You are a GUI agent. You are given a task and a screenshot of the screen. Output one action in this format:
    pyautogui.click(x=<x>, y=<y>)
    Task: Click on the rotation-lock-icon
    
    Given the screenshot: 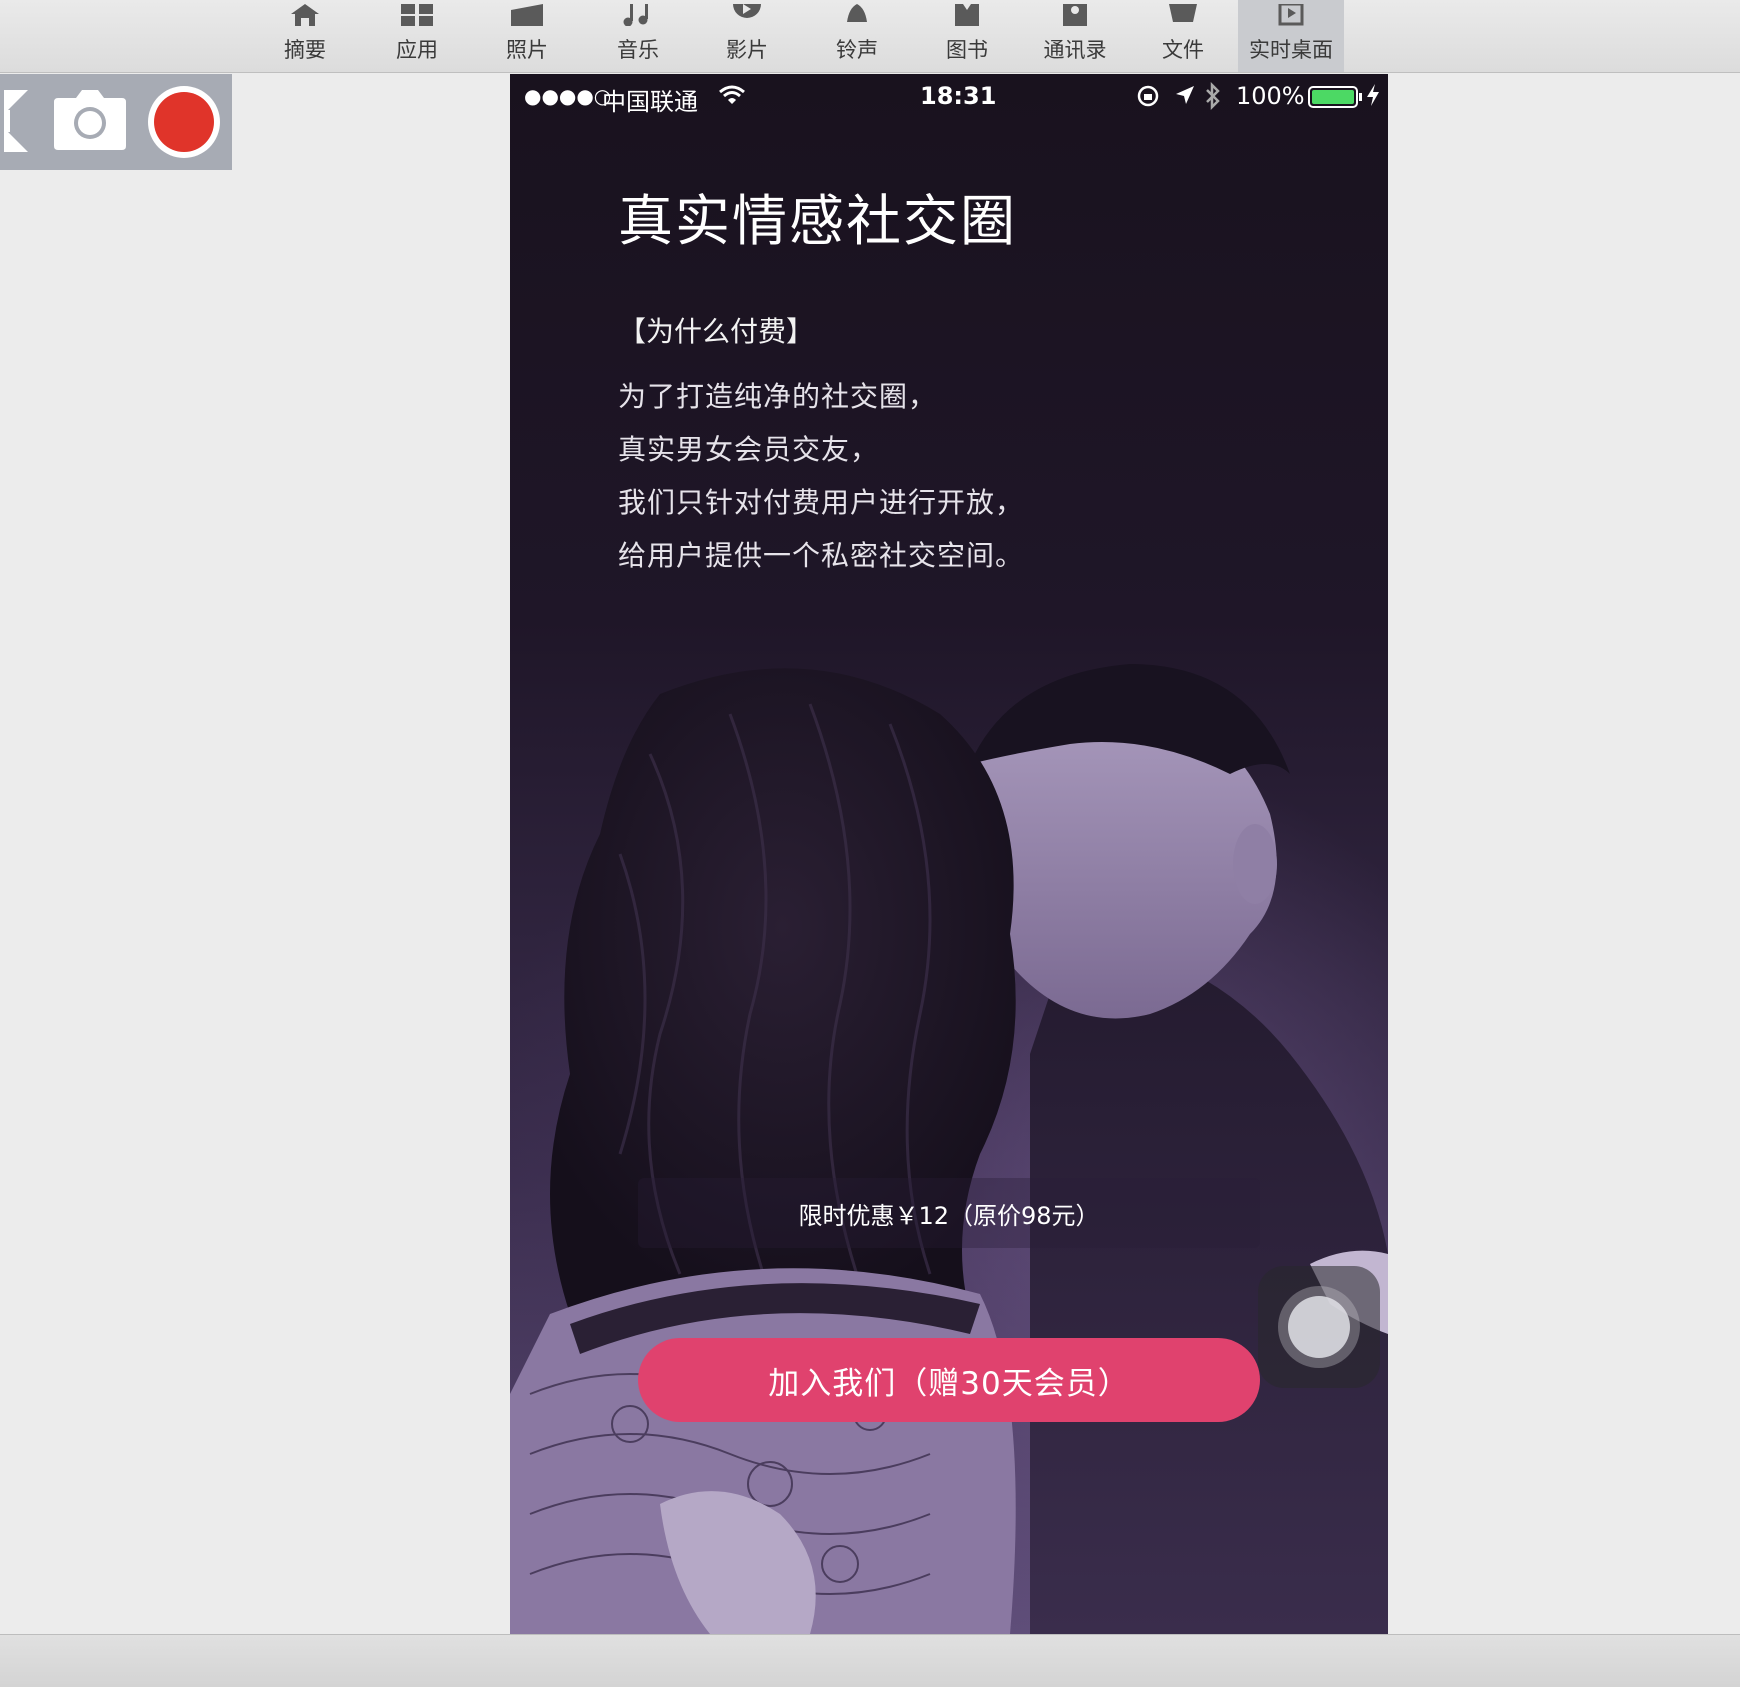 What is the action you would take?
    pyautogui.click(x=1148, y=99)
    